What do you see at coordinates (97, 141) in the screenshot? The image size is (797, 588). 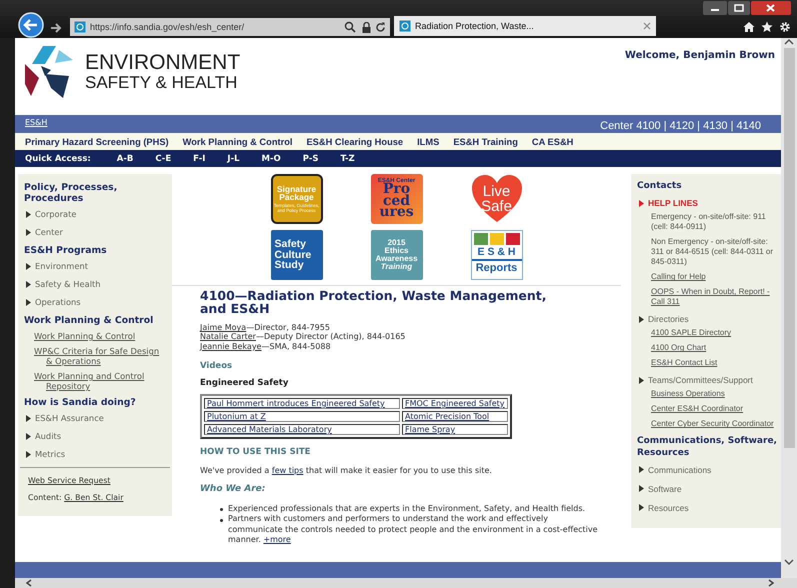 I see `nav-link: Primary Hazard Screening (PHS)` at bounding box center [97, 141].